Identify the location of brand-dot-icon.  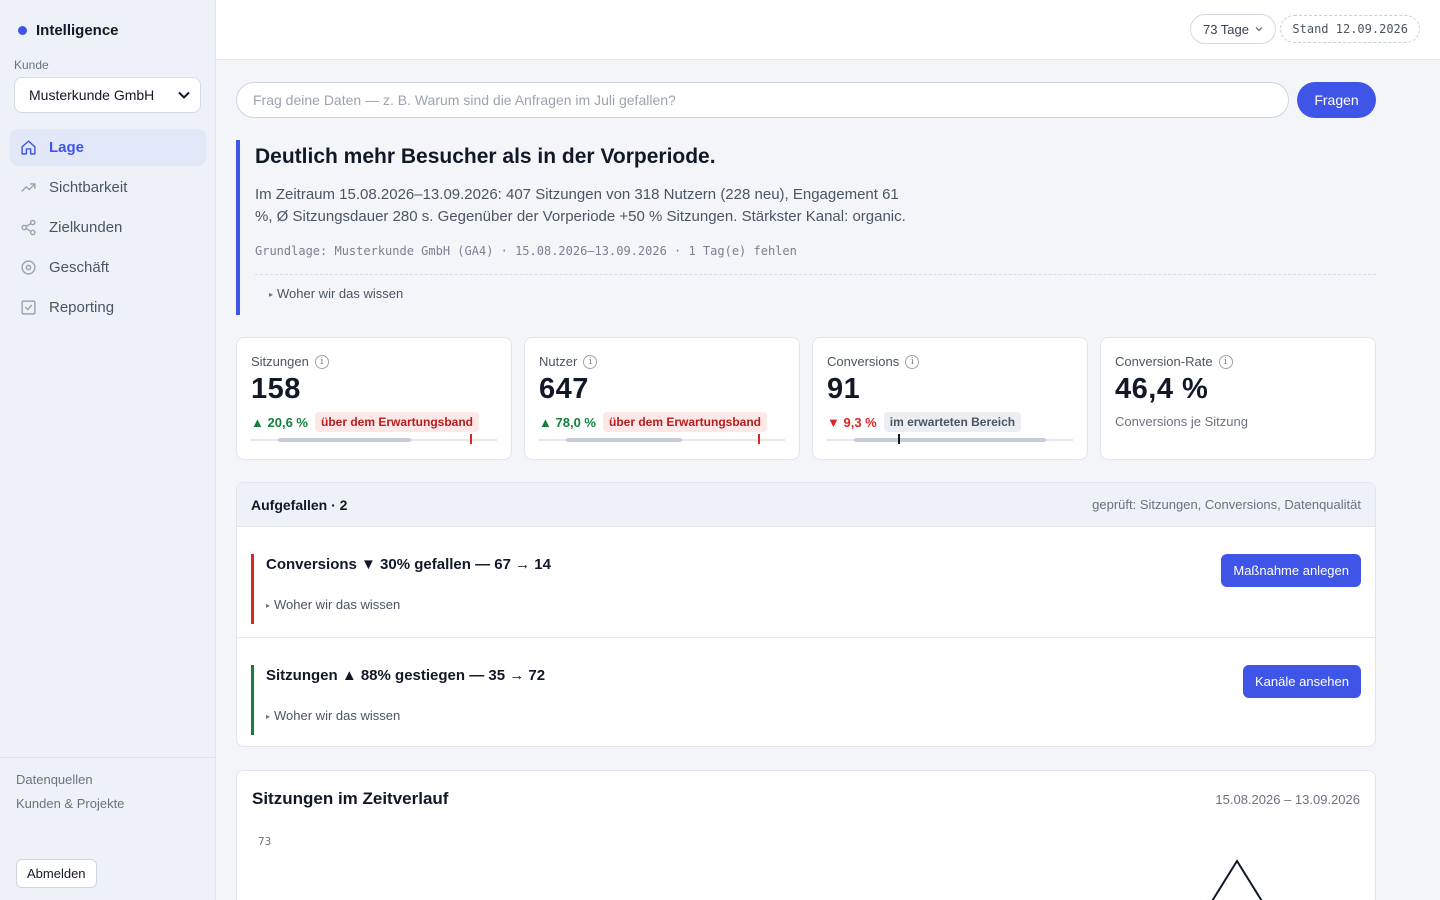
(22, 30).